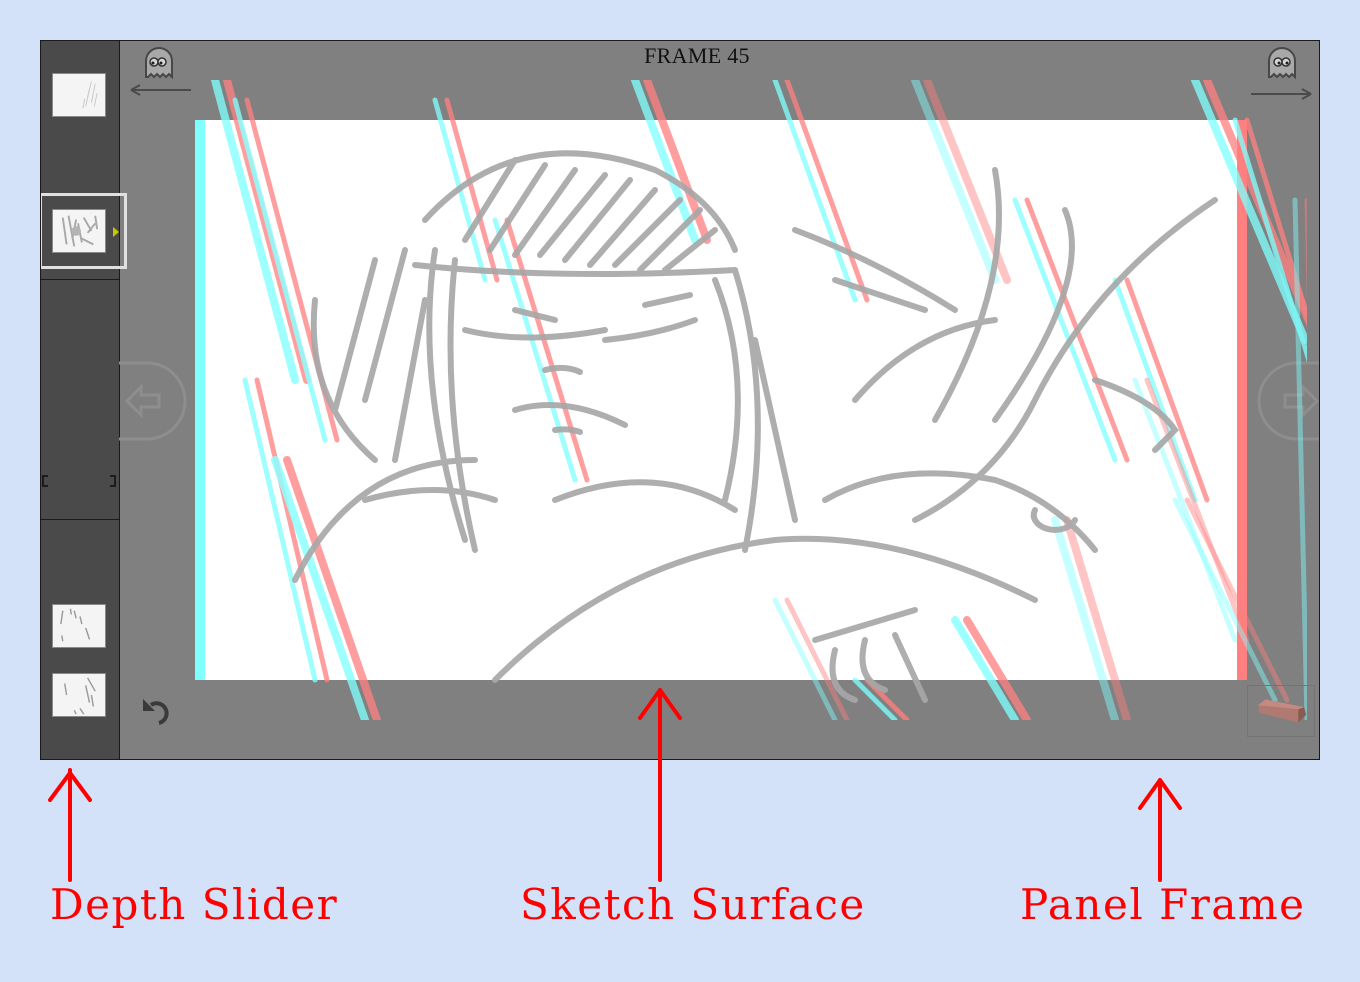 This screenshot has height=982, width=1360. I want to click on undo-button, so click(158, 711).